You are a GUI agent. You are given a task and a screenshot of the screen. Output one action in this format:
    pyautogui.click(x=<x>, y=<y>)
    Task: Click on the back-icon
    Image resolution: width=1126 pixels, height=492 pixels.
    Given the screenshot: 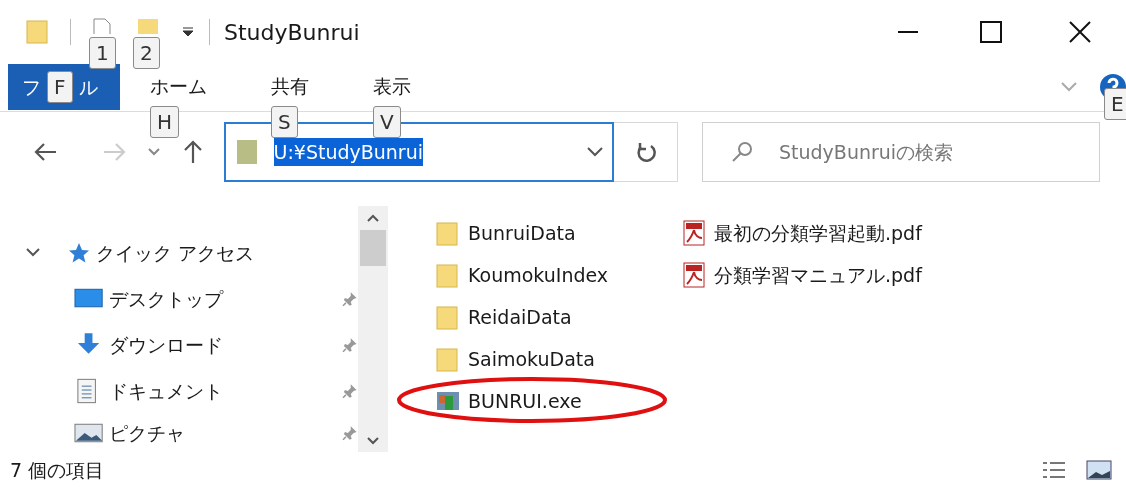 What is the action you would take?
    pyautogui.click(x=46, y=152)
    